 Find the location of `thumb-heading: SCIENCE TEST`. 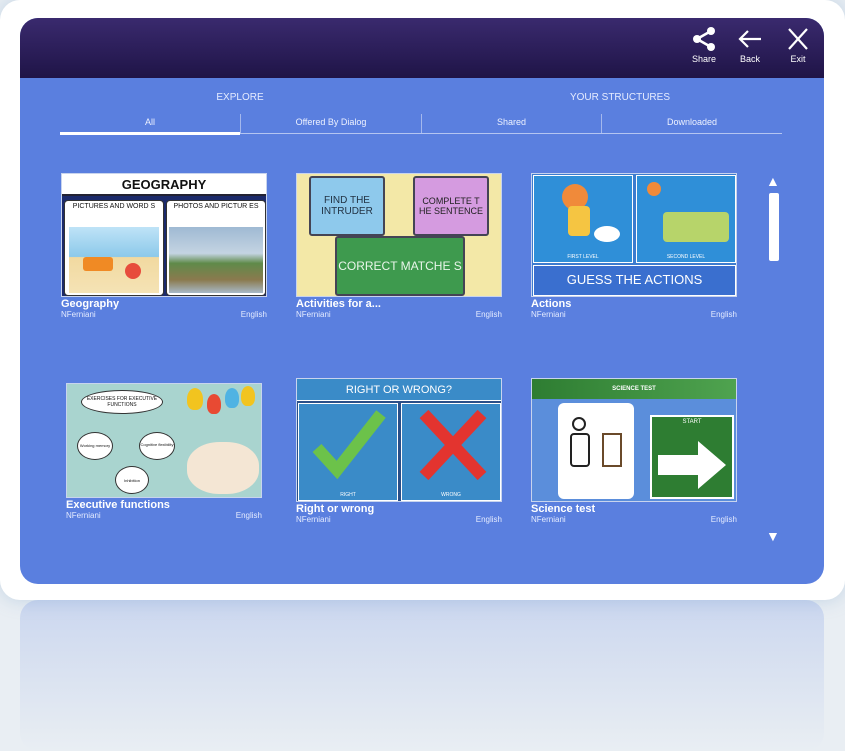

thumb-heading: SCIENCE TEST is located at coordinates (634, 389).